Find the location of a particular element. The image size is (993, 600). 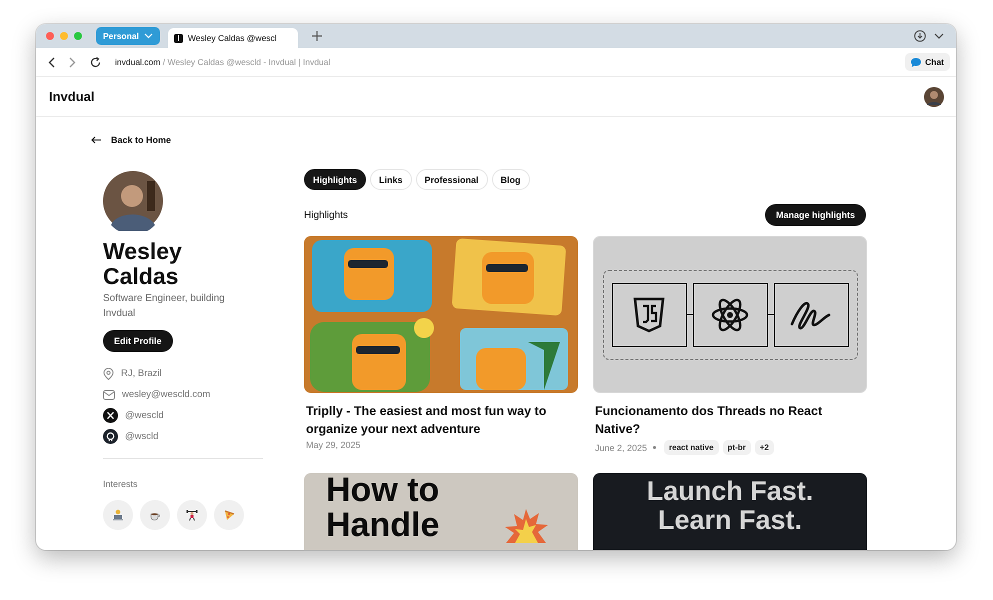

profile-name: Wesley Caldas is located at coordinates (143, 264).